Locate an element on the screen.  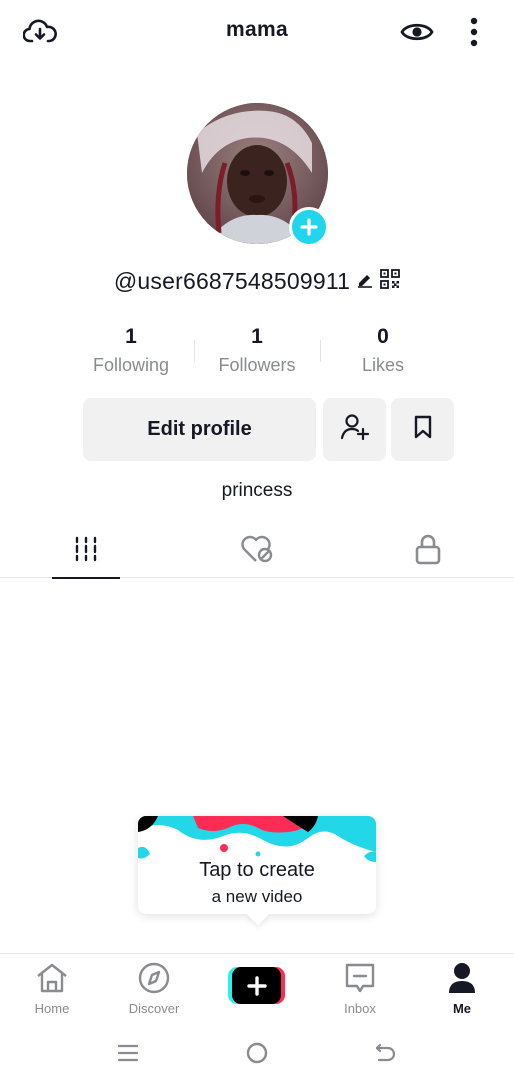
nav-me: Me is located at coordinates (462, 990).